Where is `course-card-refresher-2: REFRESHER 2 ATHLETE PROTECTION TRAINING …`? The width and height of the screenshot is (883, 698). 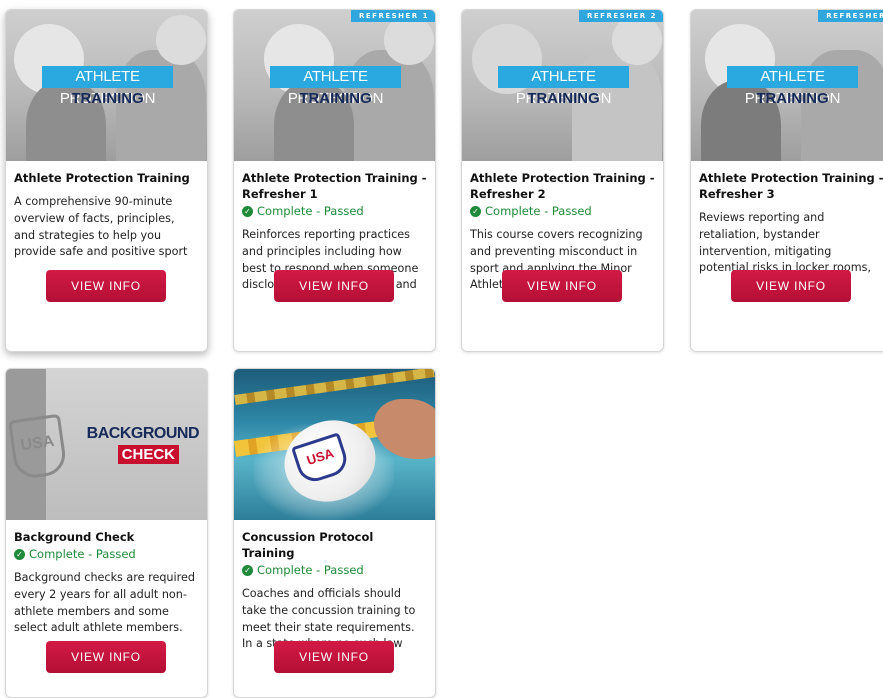 course-card-refresher-2: REFRESHER 2 ATHLETE PROTECTION TRAINING … is located at coordinates (562, 180).